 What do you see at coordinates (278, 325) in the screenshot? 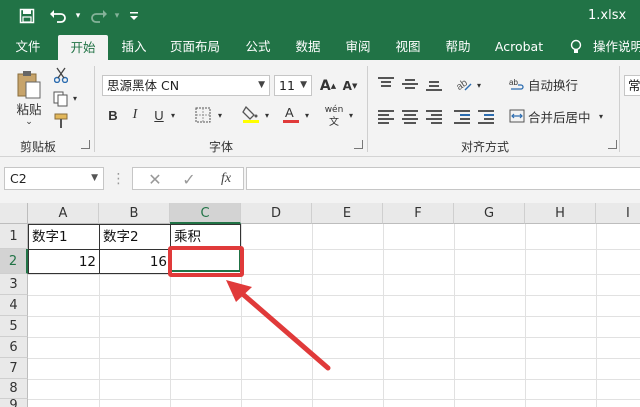
I see `annotation-arrow-icon` at bounding box center [278, 325].